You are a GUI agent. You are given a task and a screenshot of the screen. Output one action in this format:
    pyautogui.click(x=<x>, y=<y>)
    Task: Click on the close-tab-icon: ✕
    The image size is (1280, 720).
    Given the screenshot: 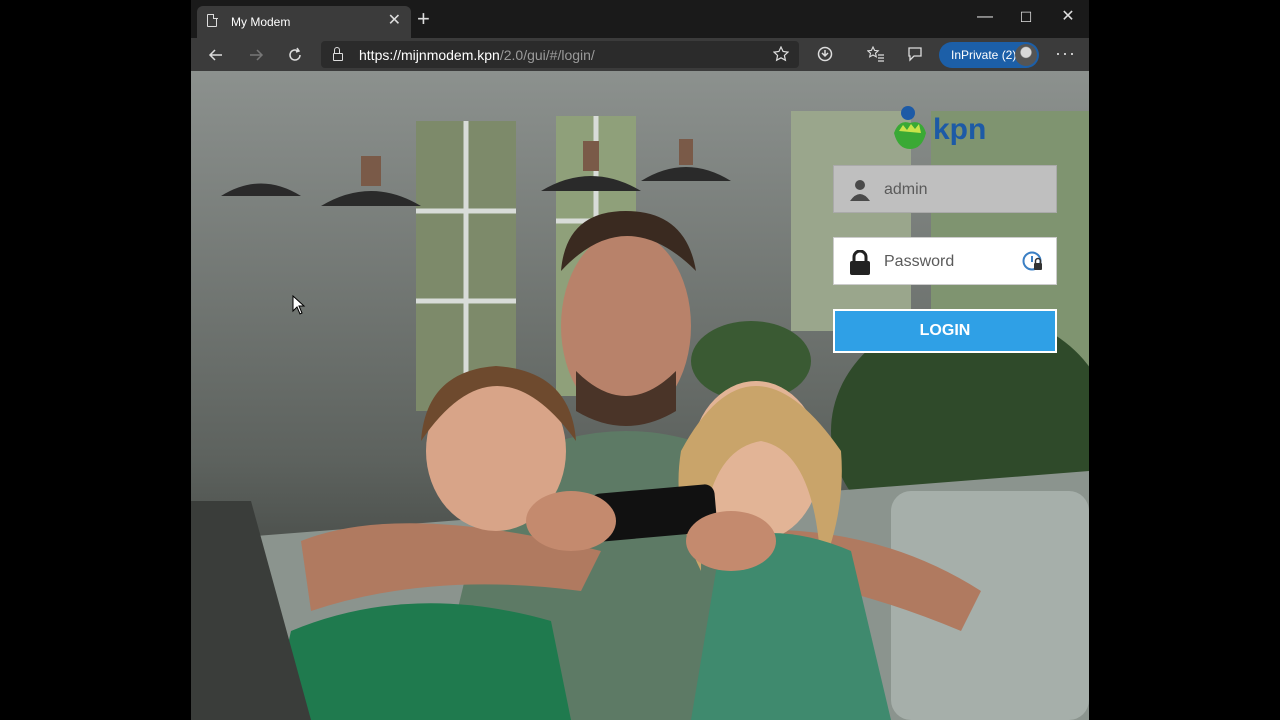 What is the action you would take?
    pyautogui.click(x=394, y=21)
    